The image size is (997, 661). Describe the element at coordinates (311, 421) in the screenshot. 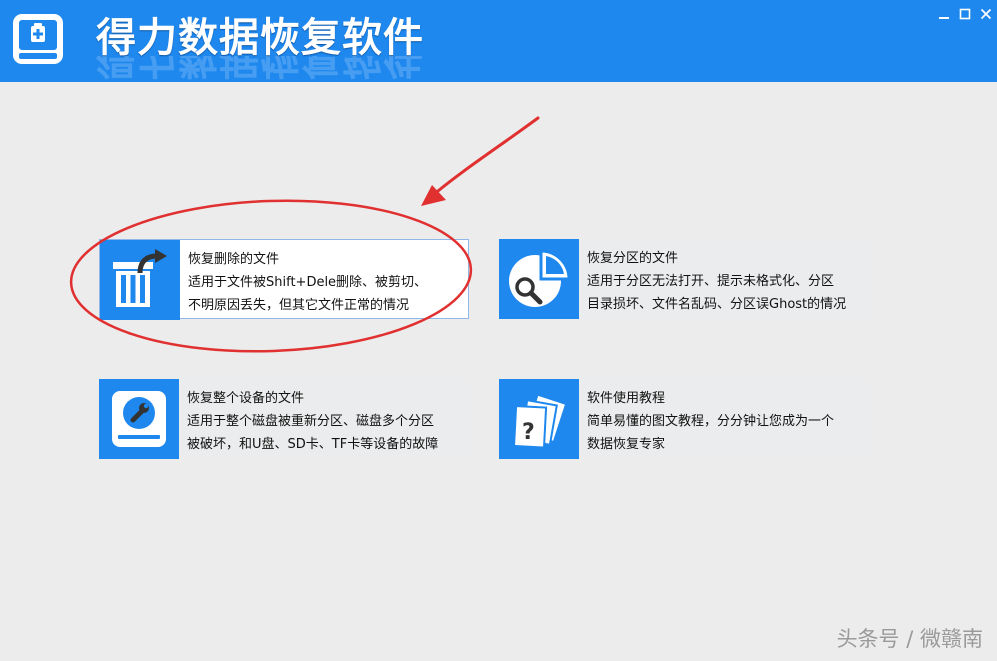

I see `card-description-line: 适用于整个磁盘被重新分区、磁盘多个分区` at that location.